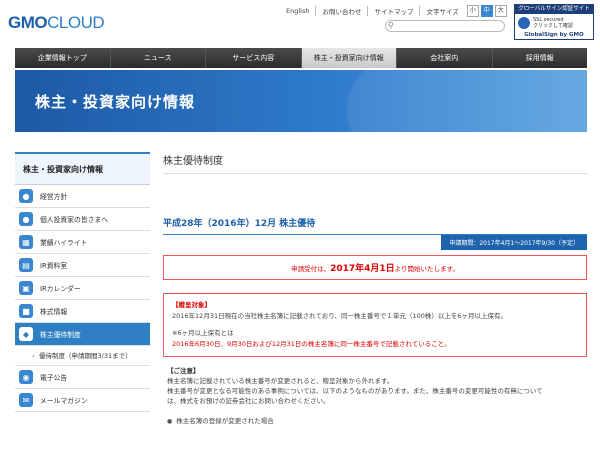 Image resolution: width=600 pixels, height=450 pixels. Describe the element at coordinates (54, 266) in the screenshot. I see `sidebar-item-label: IR資料室` at that location.